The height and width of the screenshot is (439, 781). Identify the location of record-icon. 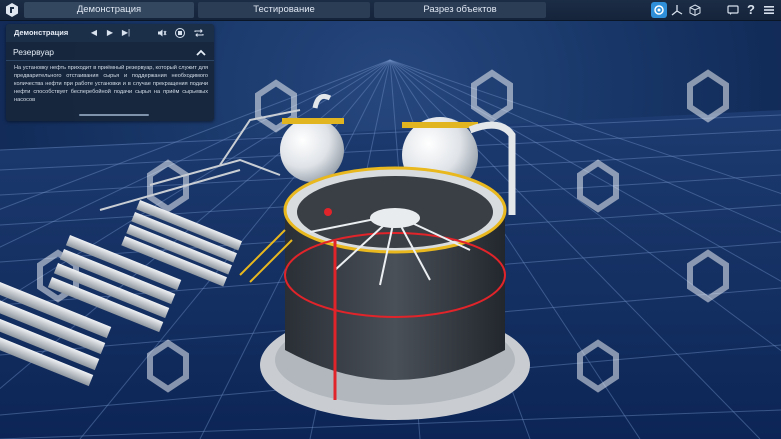
(180, 33).